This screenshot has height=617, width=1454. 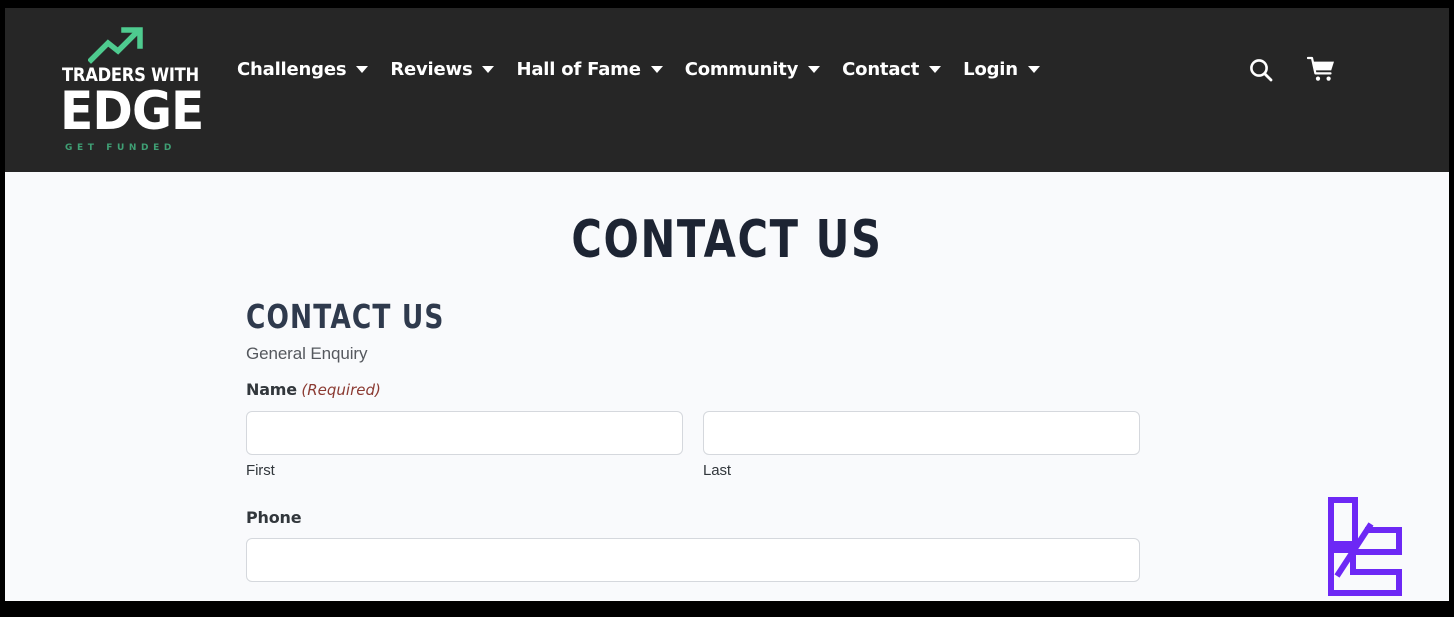 What do you see at coordinates (274, 517) in the screenshot?
I see `phone-label-text: Phone` at bounding box center [274, 517].